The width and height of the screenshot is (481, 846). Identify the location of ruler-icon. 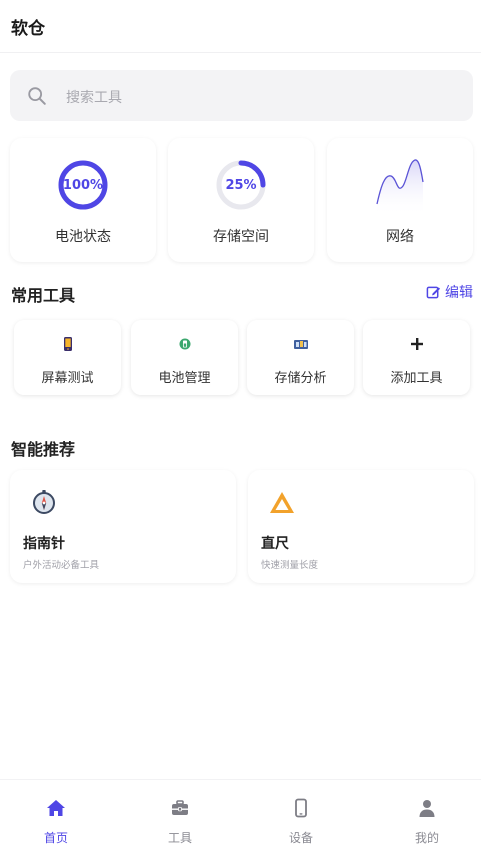
(282, 502).